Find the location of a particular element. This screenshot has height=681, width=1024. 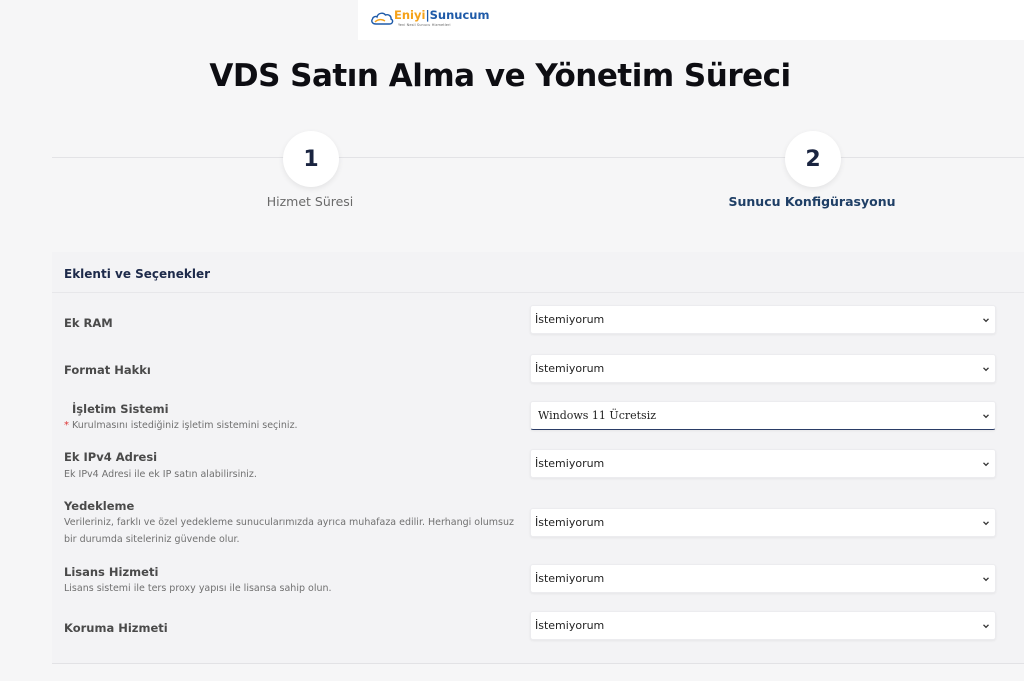

step-1-label: Hizmet Süresi is located at coordinates (310, 201).